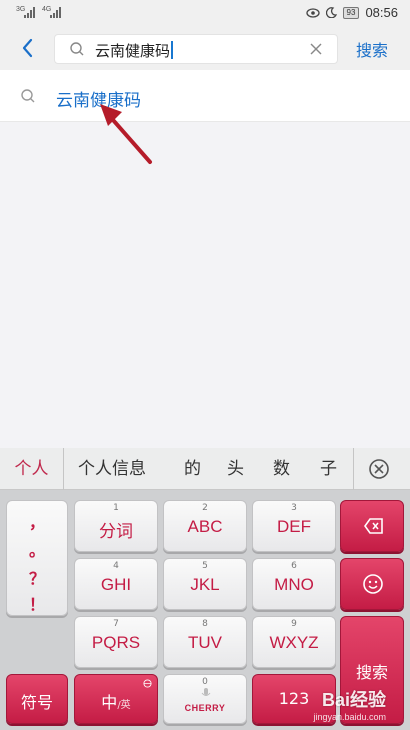  What do you see at coordinates (351, 12) in the screenshot?
I see `battery-indicator: 93` at bounding box center [351, 12].